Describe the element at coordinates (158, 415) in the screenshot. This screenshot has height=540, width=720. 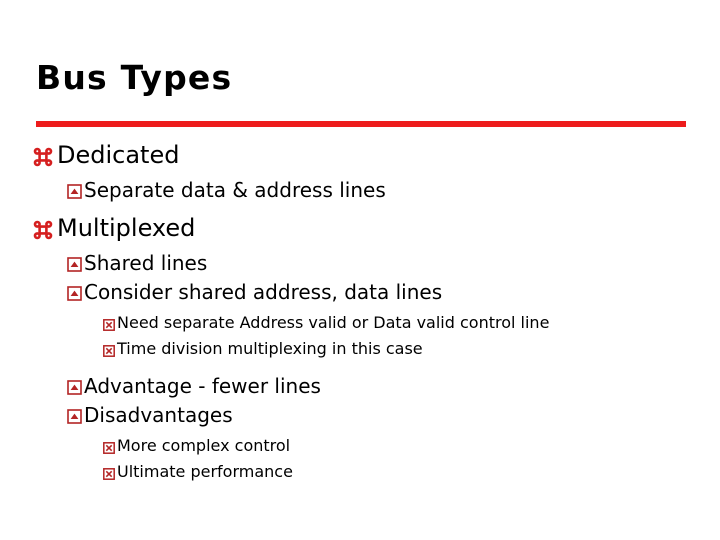
I see `bullet-label: Disadvantages` at that location.